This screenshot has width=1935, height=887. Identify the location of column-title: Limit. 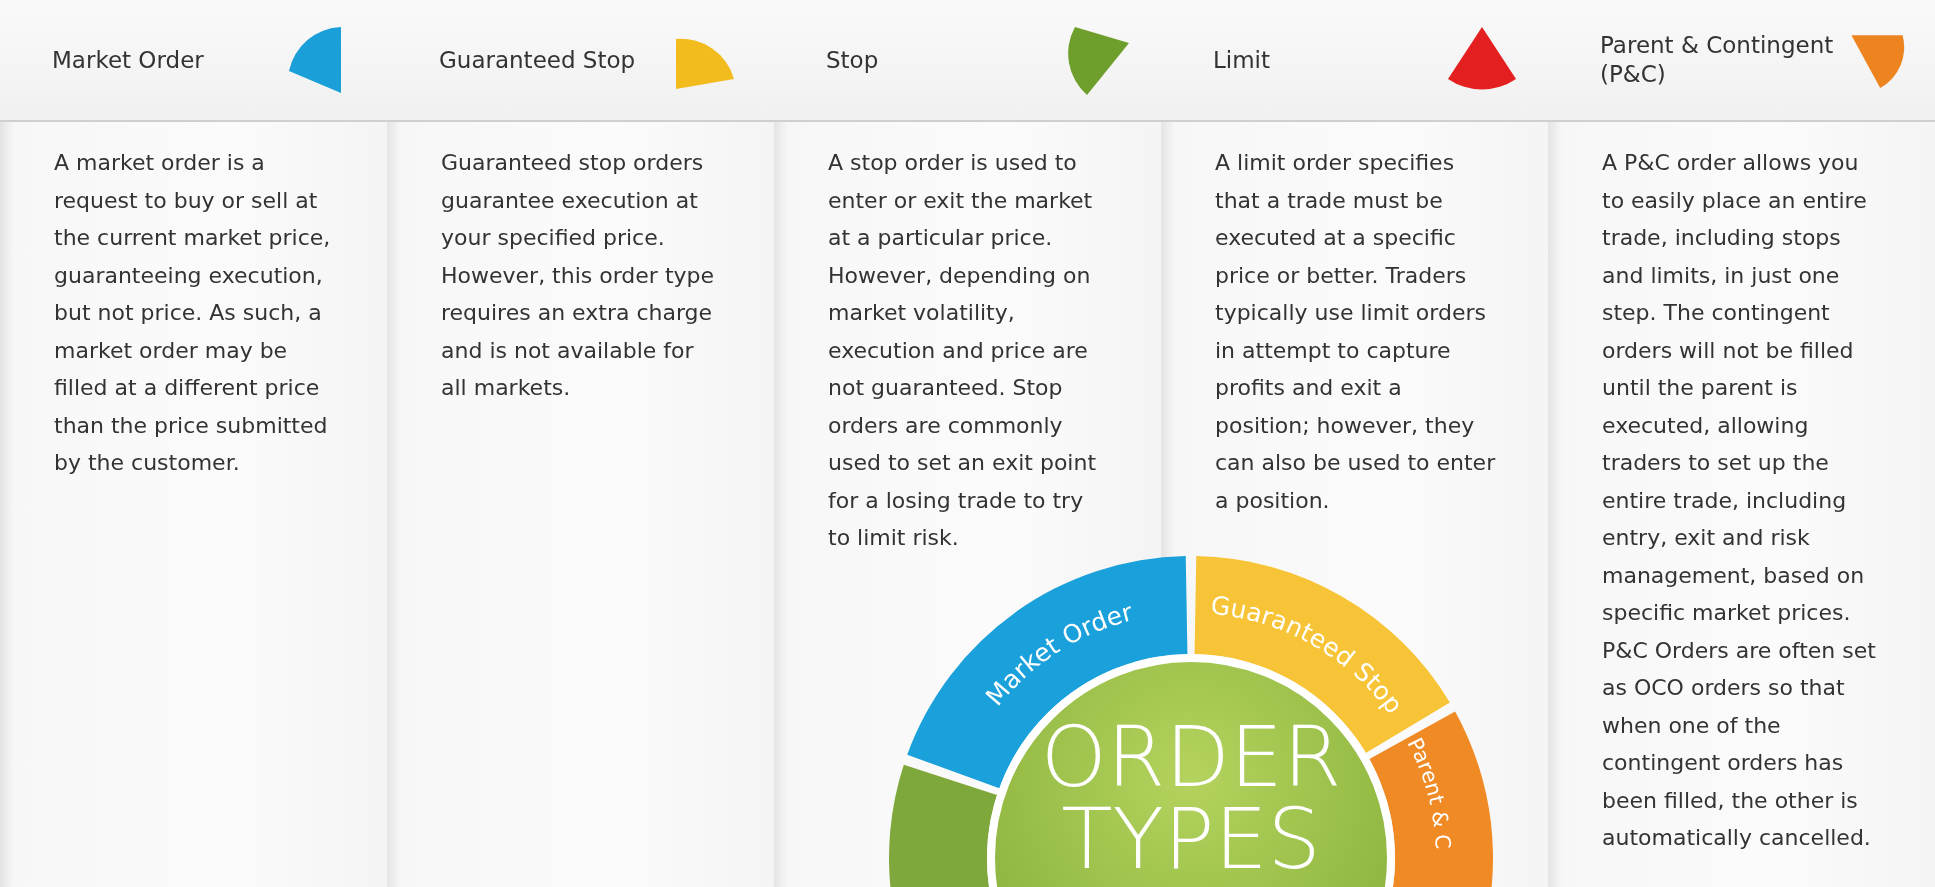
(1242, 60).